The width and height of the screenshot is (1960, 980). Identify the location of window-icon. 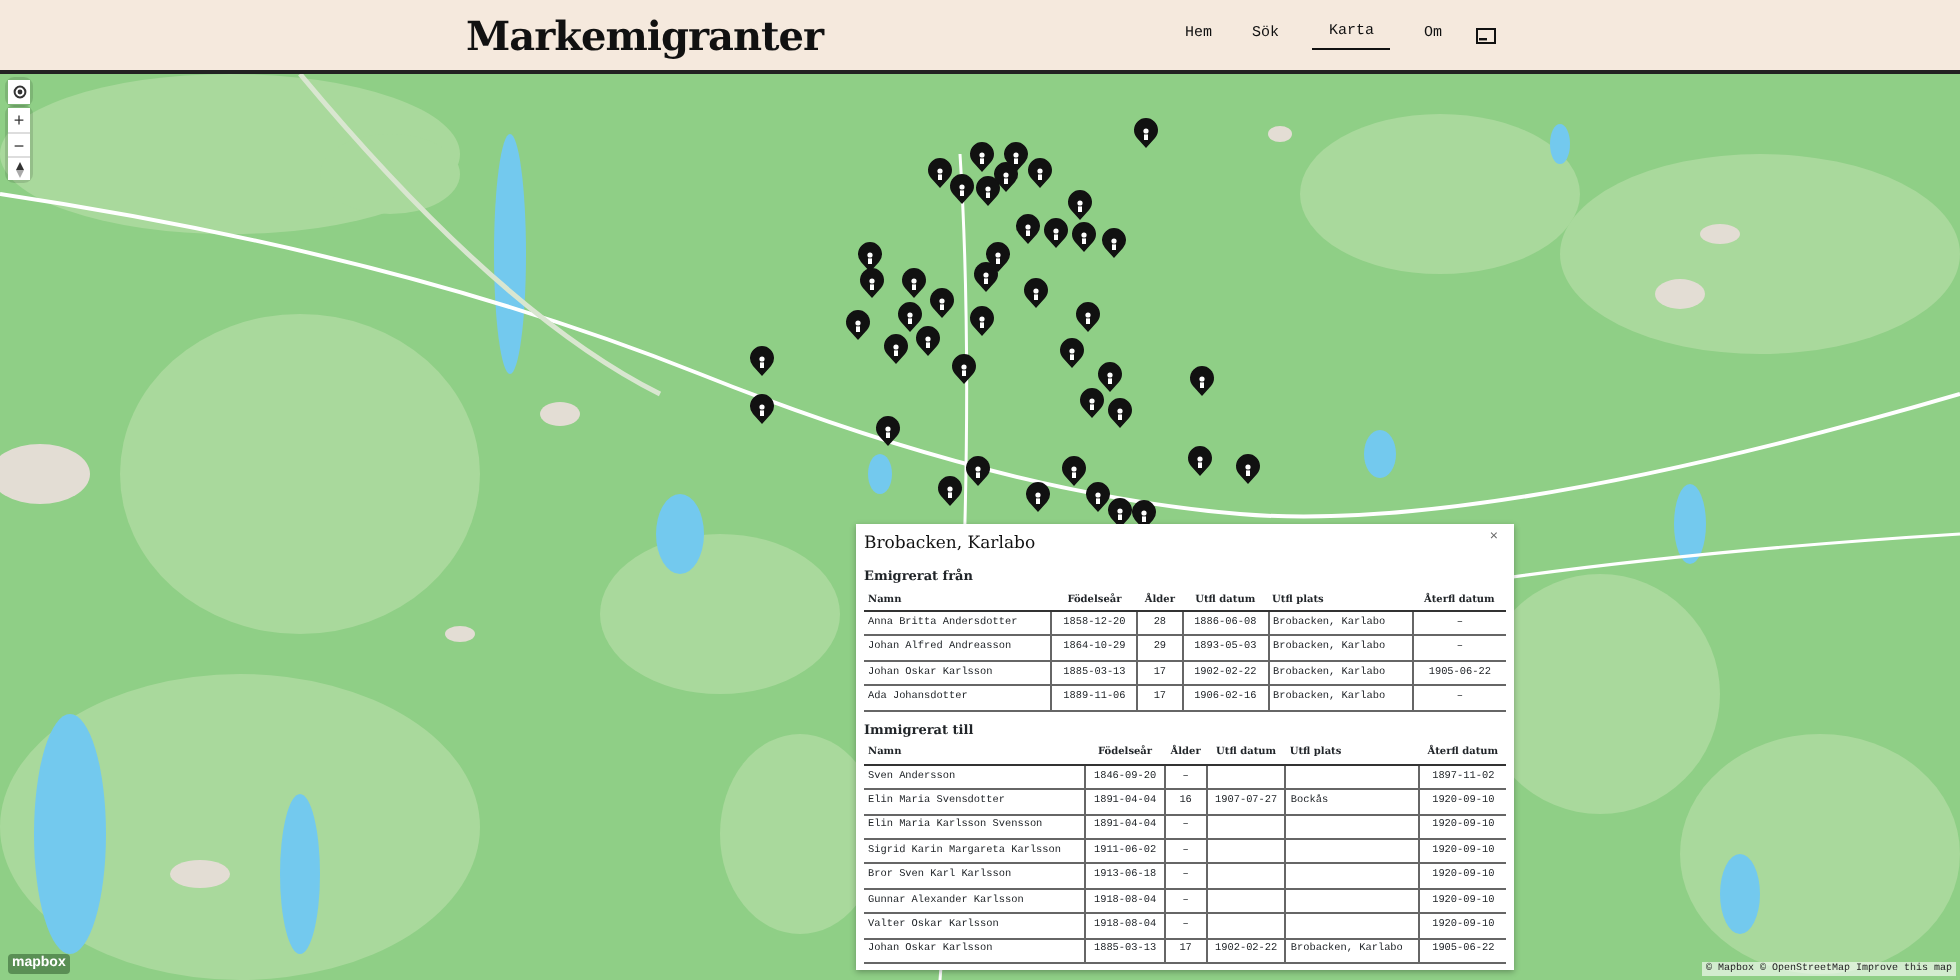
(1486, 35).